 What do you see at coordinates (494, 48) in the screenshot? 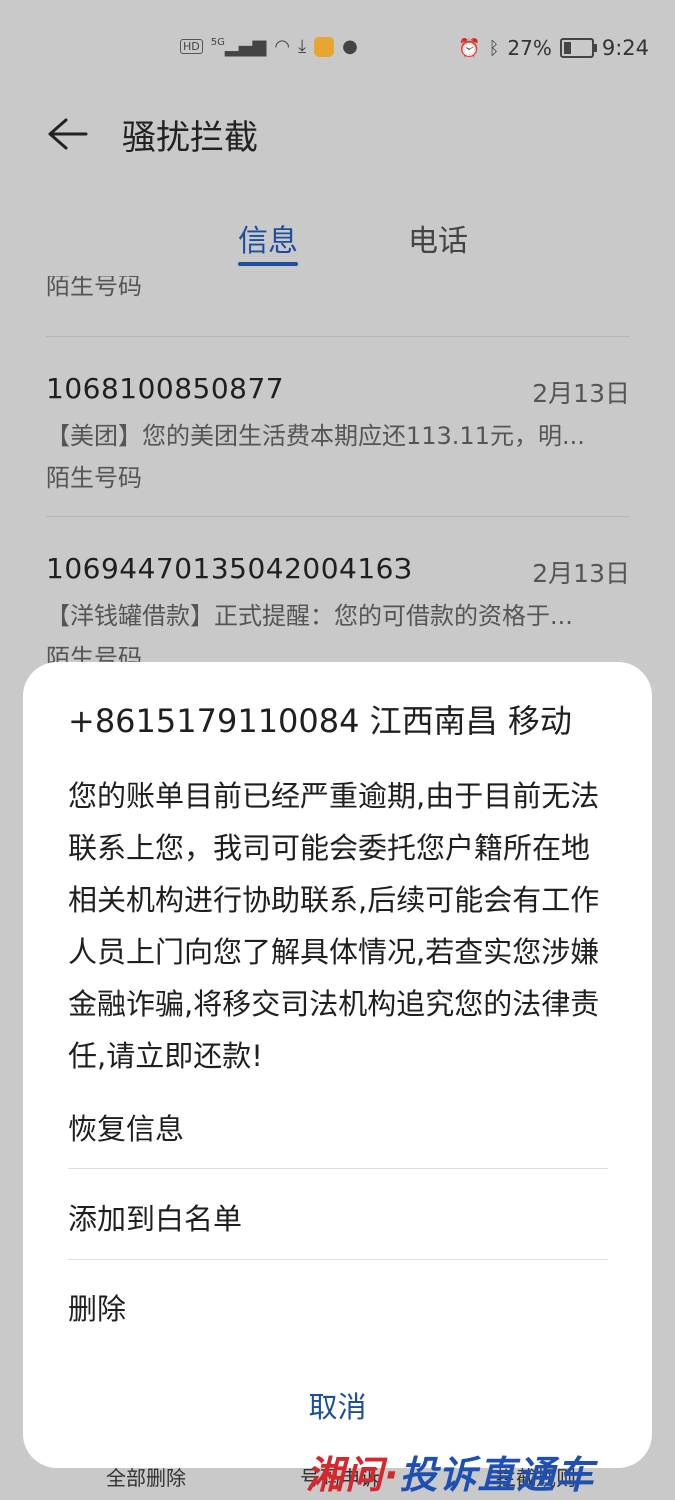
I see `bluetooth-icon: ᛒ` at bounding box center [494, 48].